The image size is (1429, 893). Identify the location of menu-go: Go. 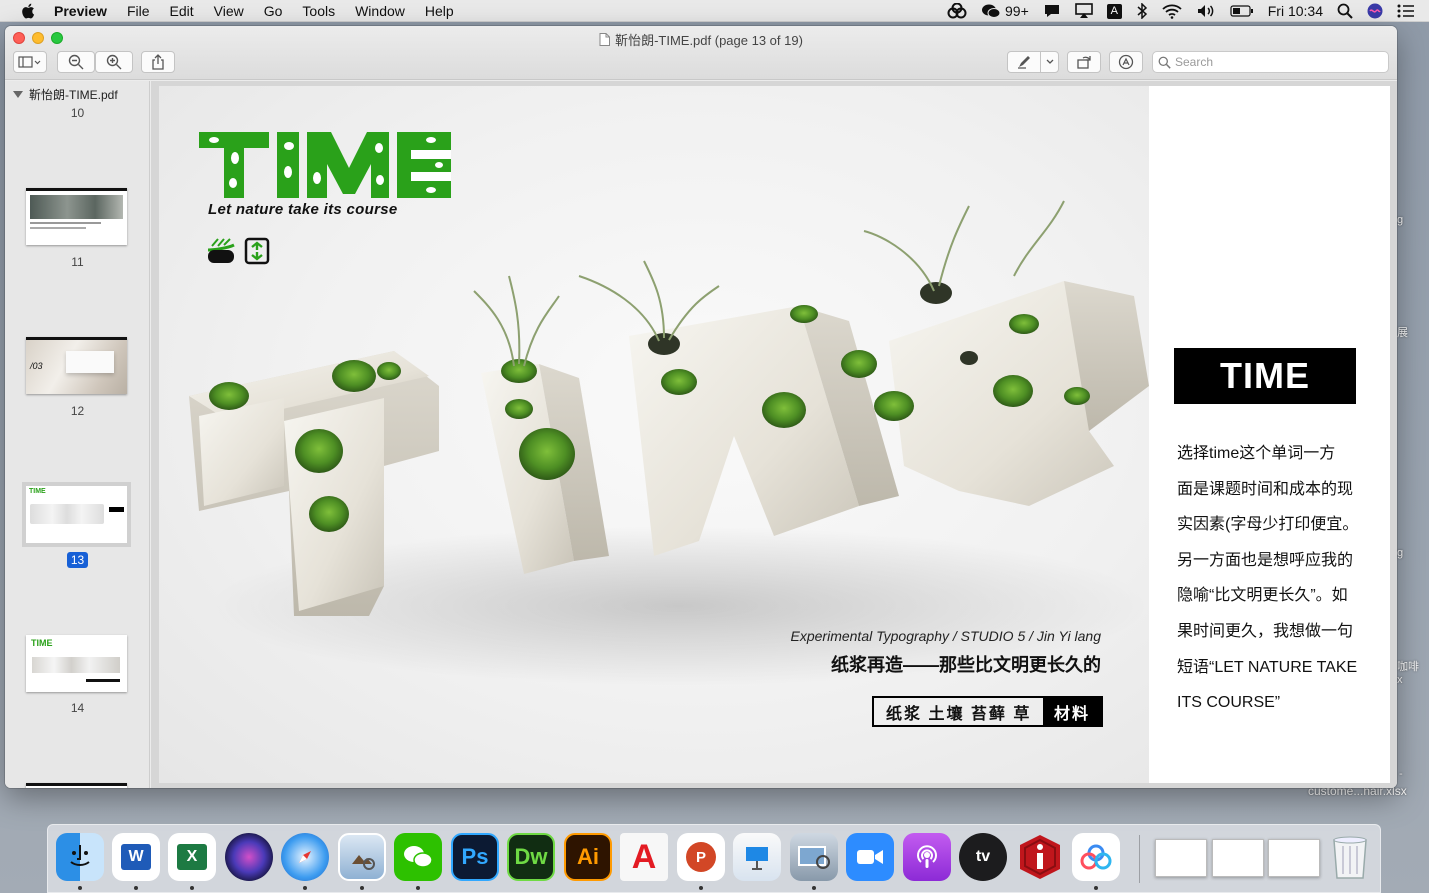
(273, 11).